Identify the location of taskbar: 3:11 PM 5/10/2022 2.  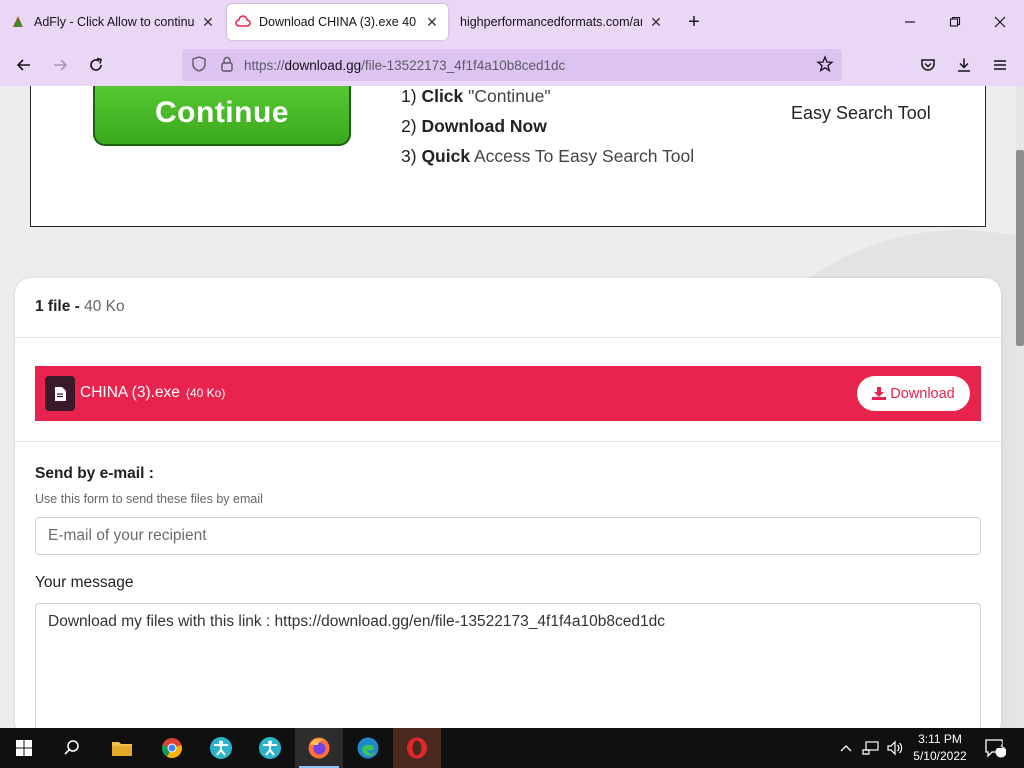
(512, 748).